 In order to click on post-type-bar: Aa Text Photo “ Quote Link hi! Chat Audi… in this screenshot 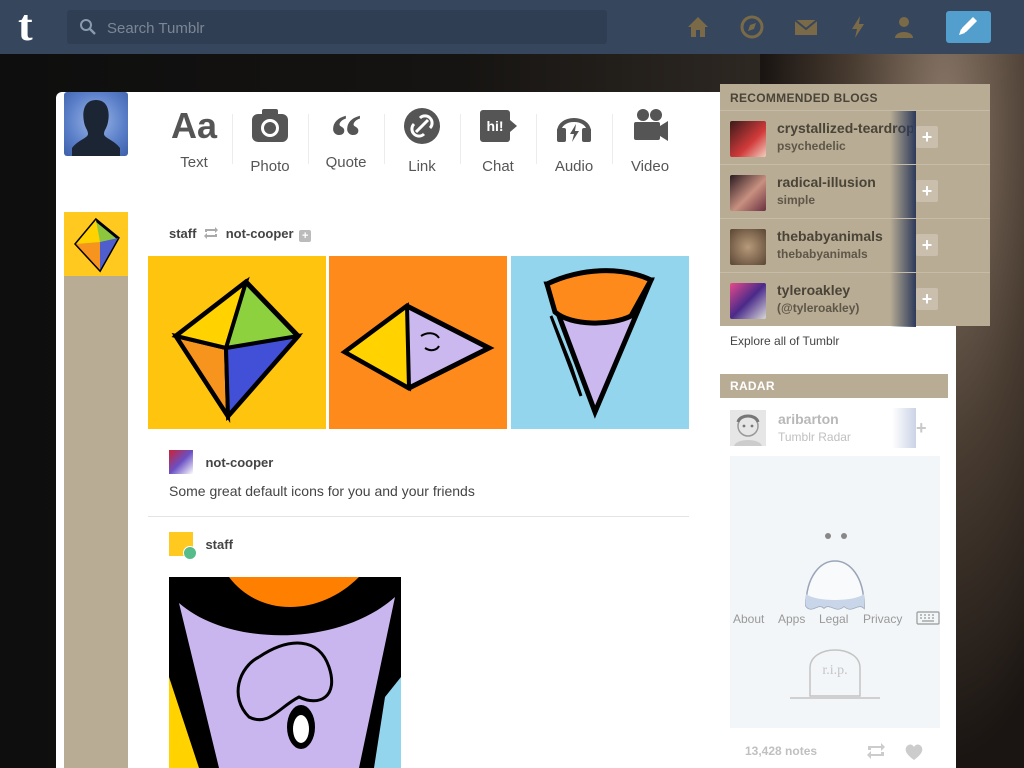, I will do `click(418, 144)`.